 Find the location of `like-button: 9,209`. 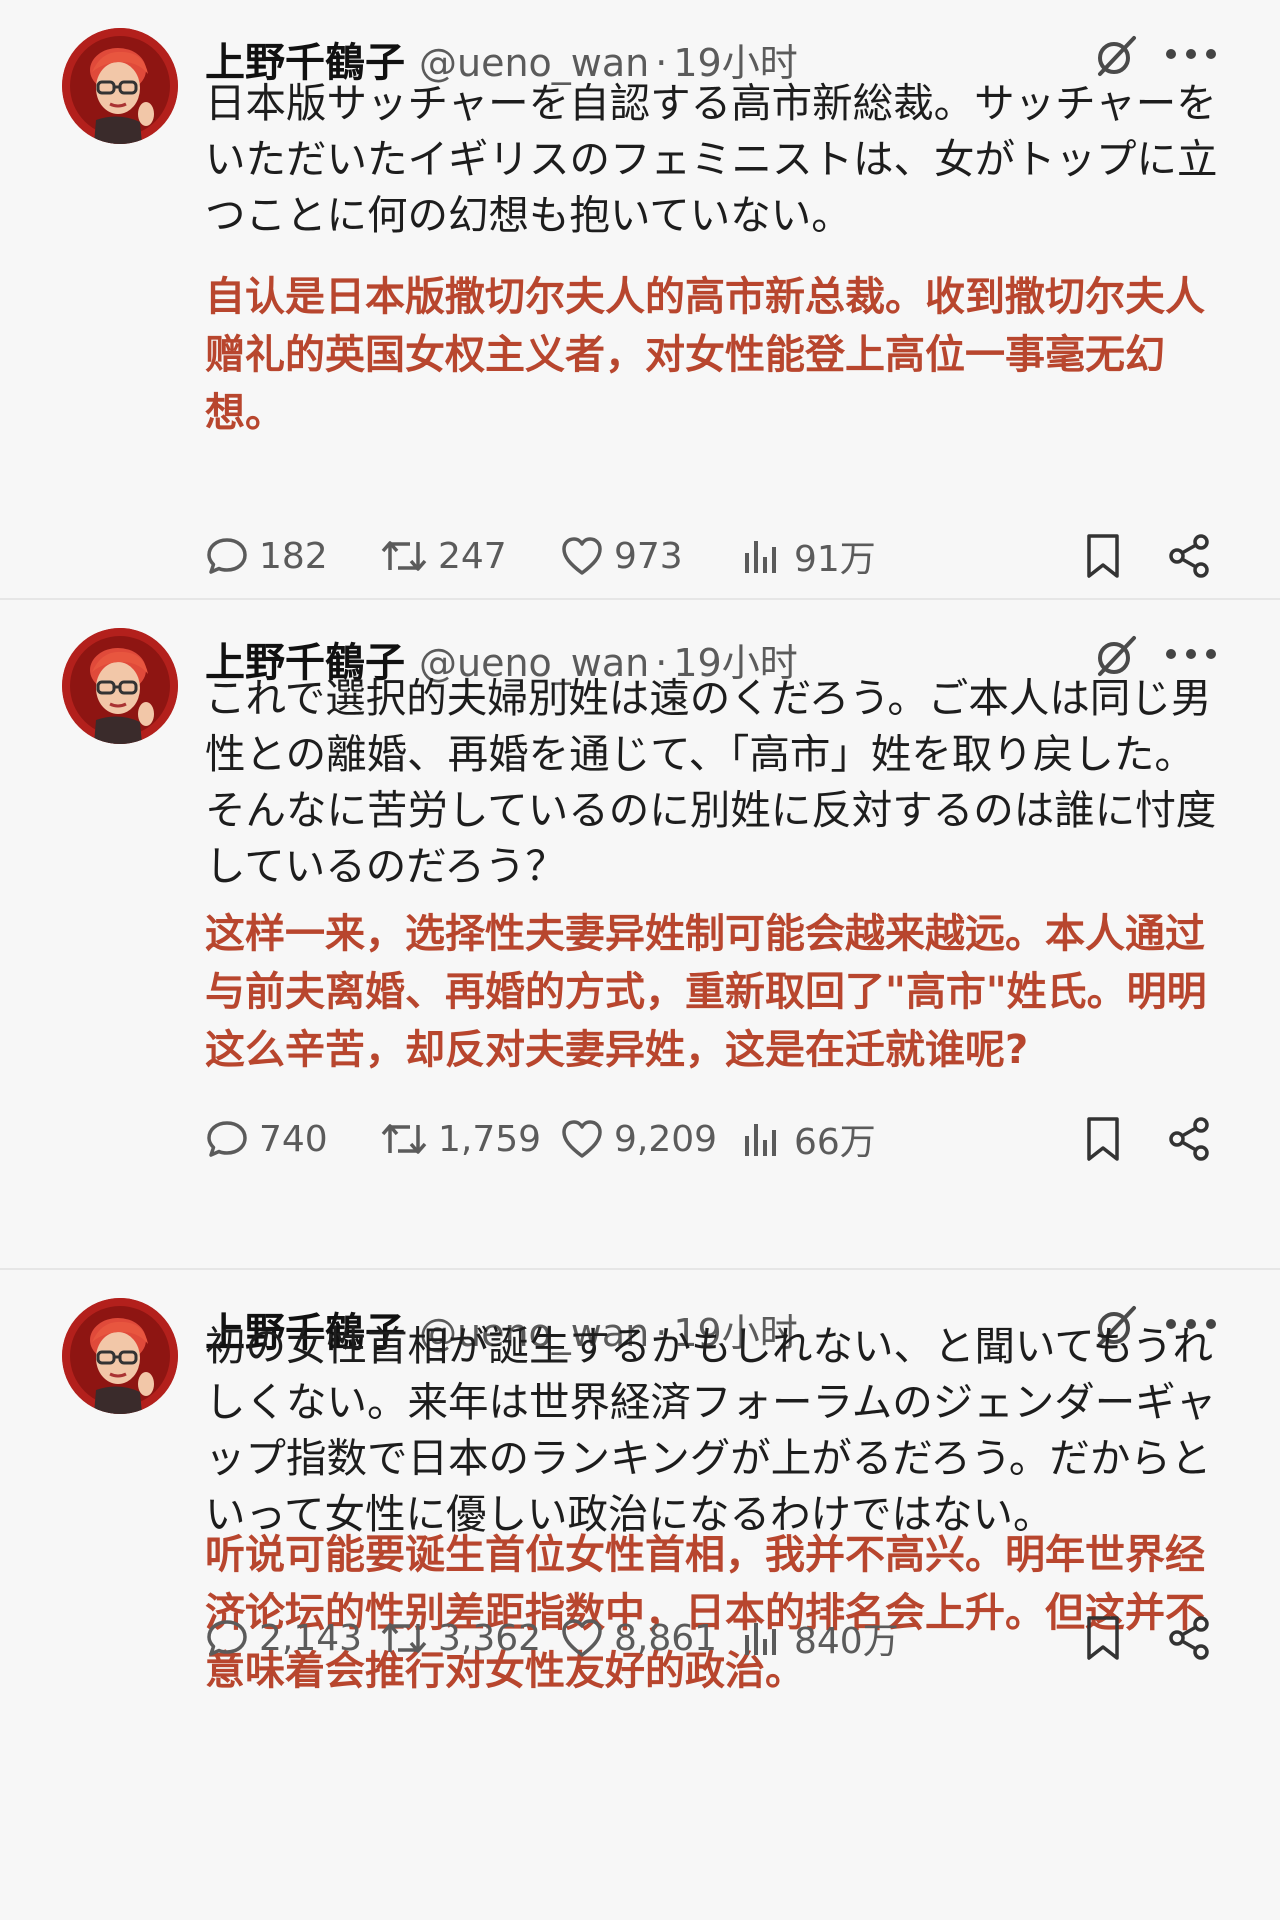

like-button: 9,209 is located at coordinates (638, 1139).